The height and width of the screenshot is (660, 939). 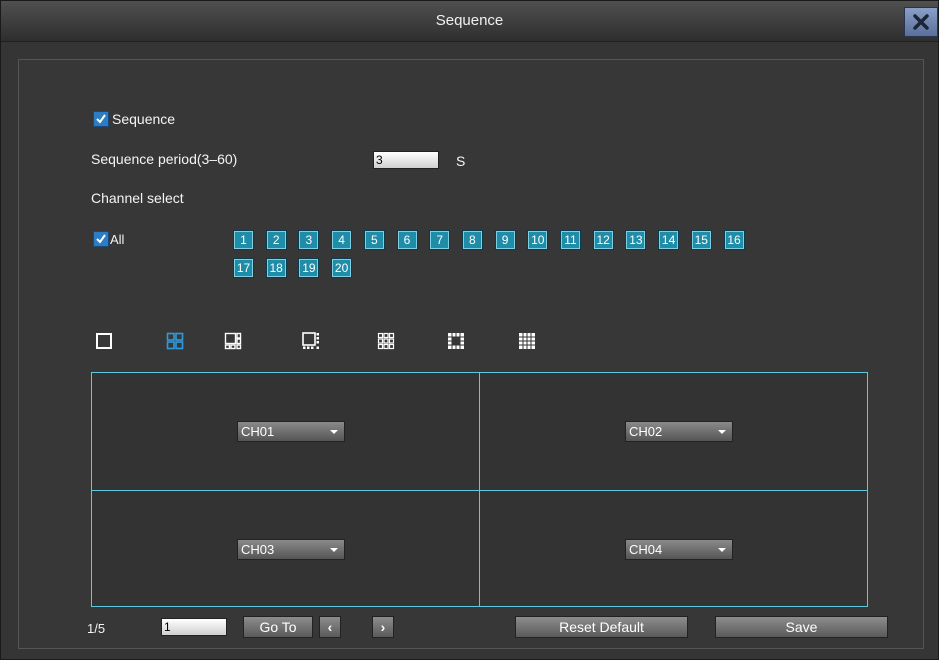 What do you see at coordinates (801, 627) in the screenshot?
I see `save-button: Save` at bounding box center [801, 627].